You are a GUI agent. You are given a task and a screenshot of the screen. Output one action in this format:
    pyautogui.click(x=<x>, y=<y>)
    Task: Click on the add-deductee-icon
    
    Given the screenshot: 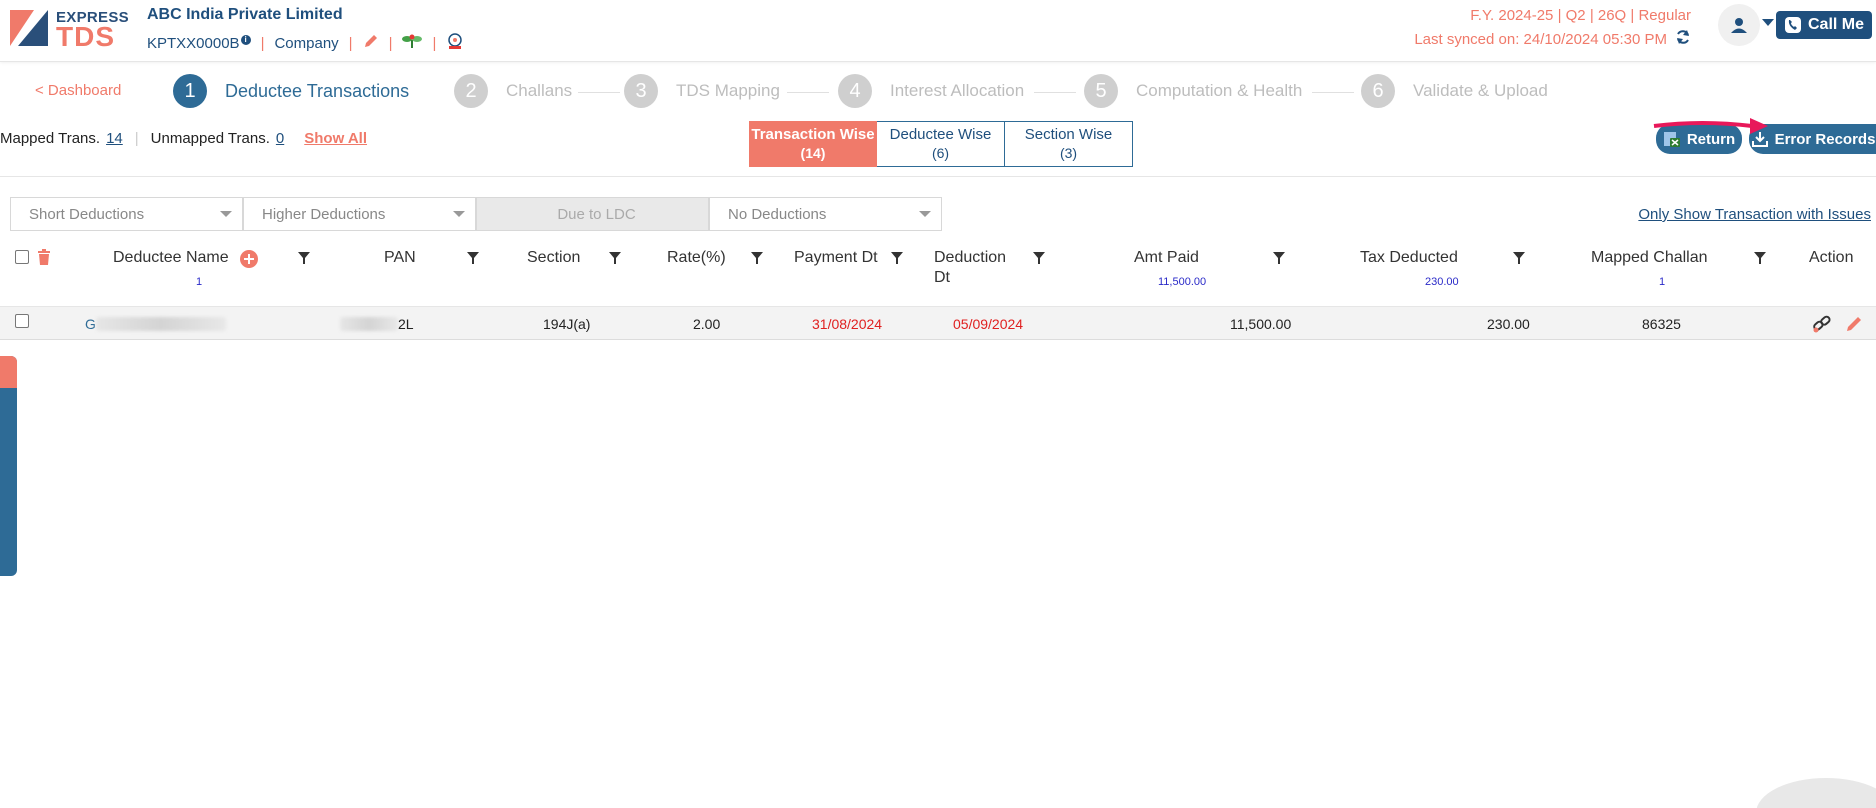 What is the action you would take?
    pyautogui.click(x=249, y=259)
    